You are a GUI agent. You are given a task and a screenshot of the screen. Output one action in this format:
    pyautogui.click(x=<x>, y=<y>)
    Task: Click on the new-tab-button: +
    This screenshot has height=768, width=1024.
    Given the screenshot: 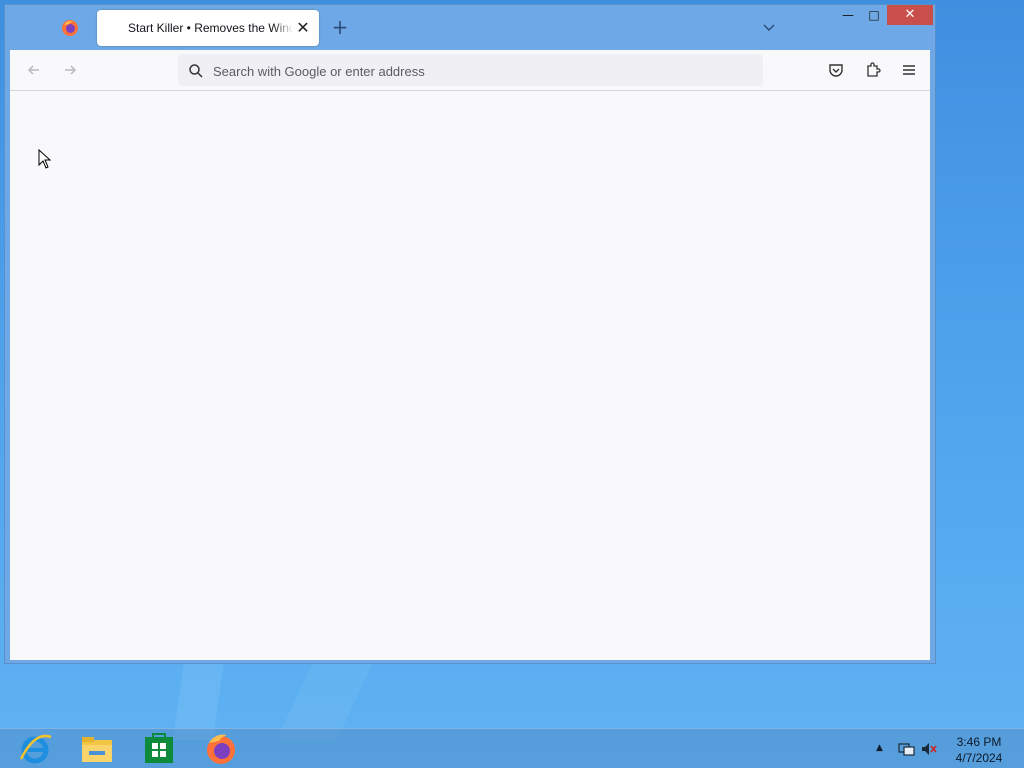 What is the action you would take?
    pyautogui.click(x=340, y=27)
    